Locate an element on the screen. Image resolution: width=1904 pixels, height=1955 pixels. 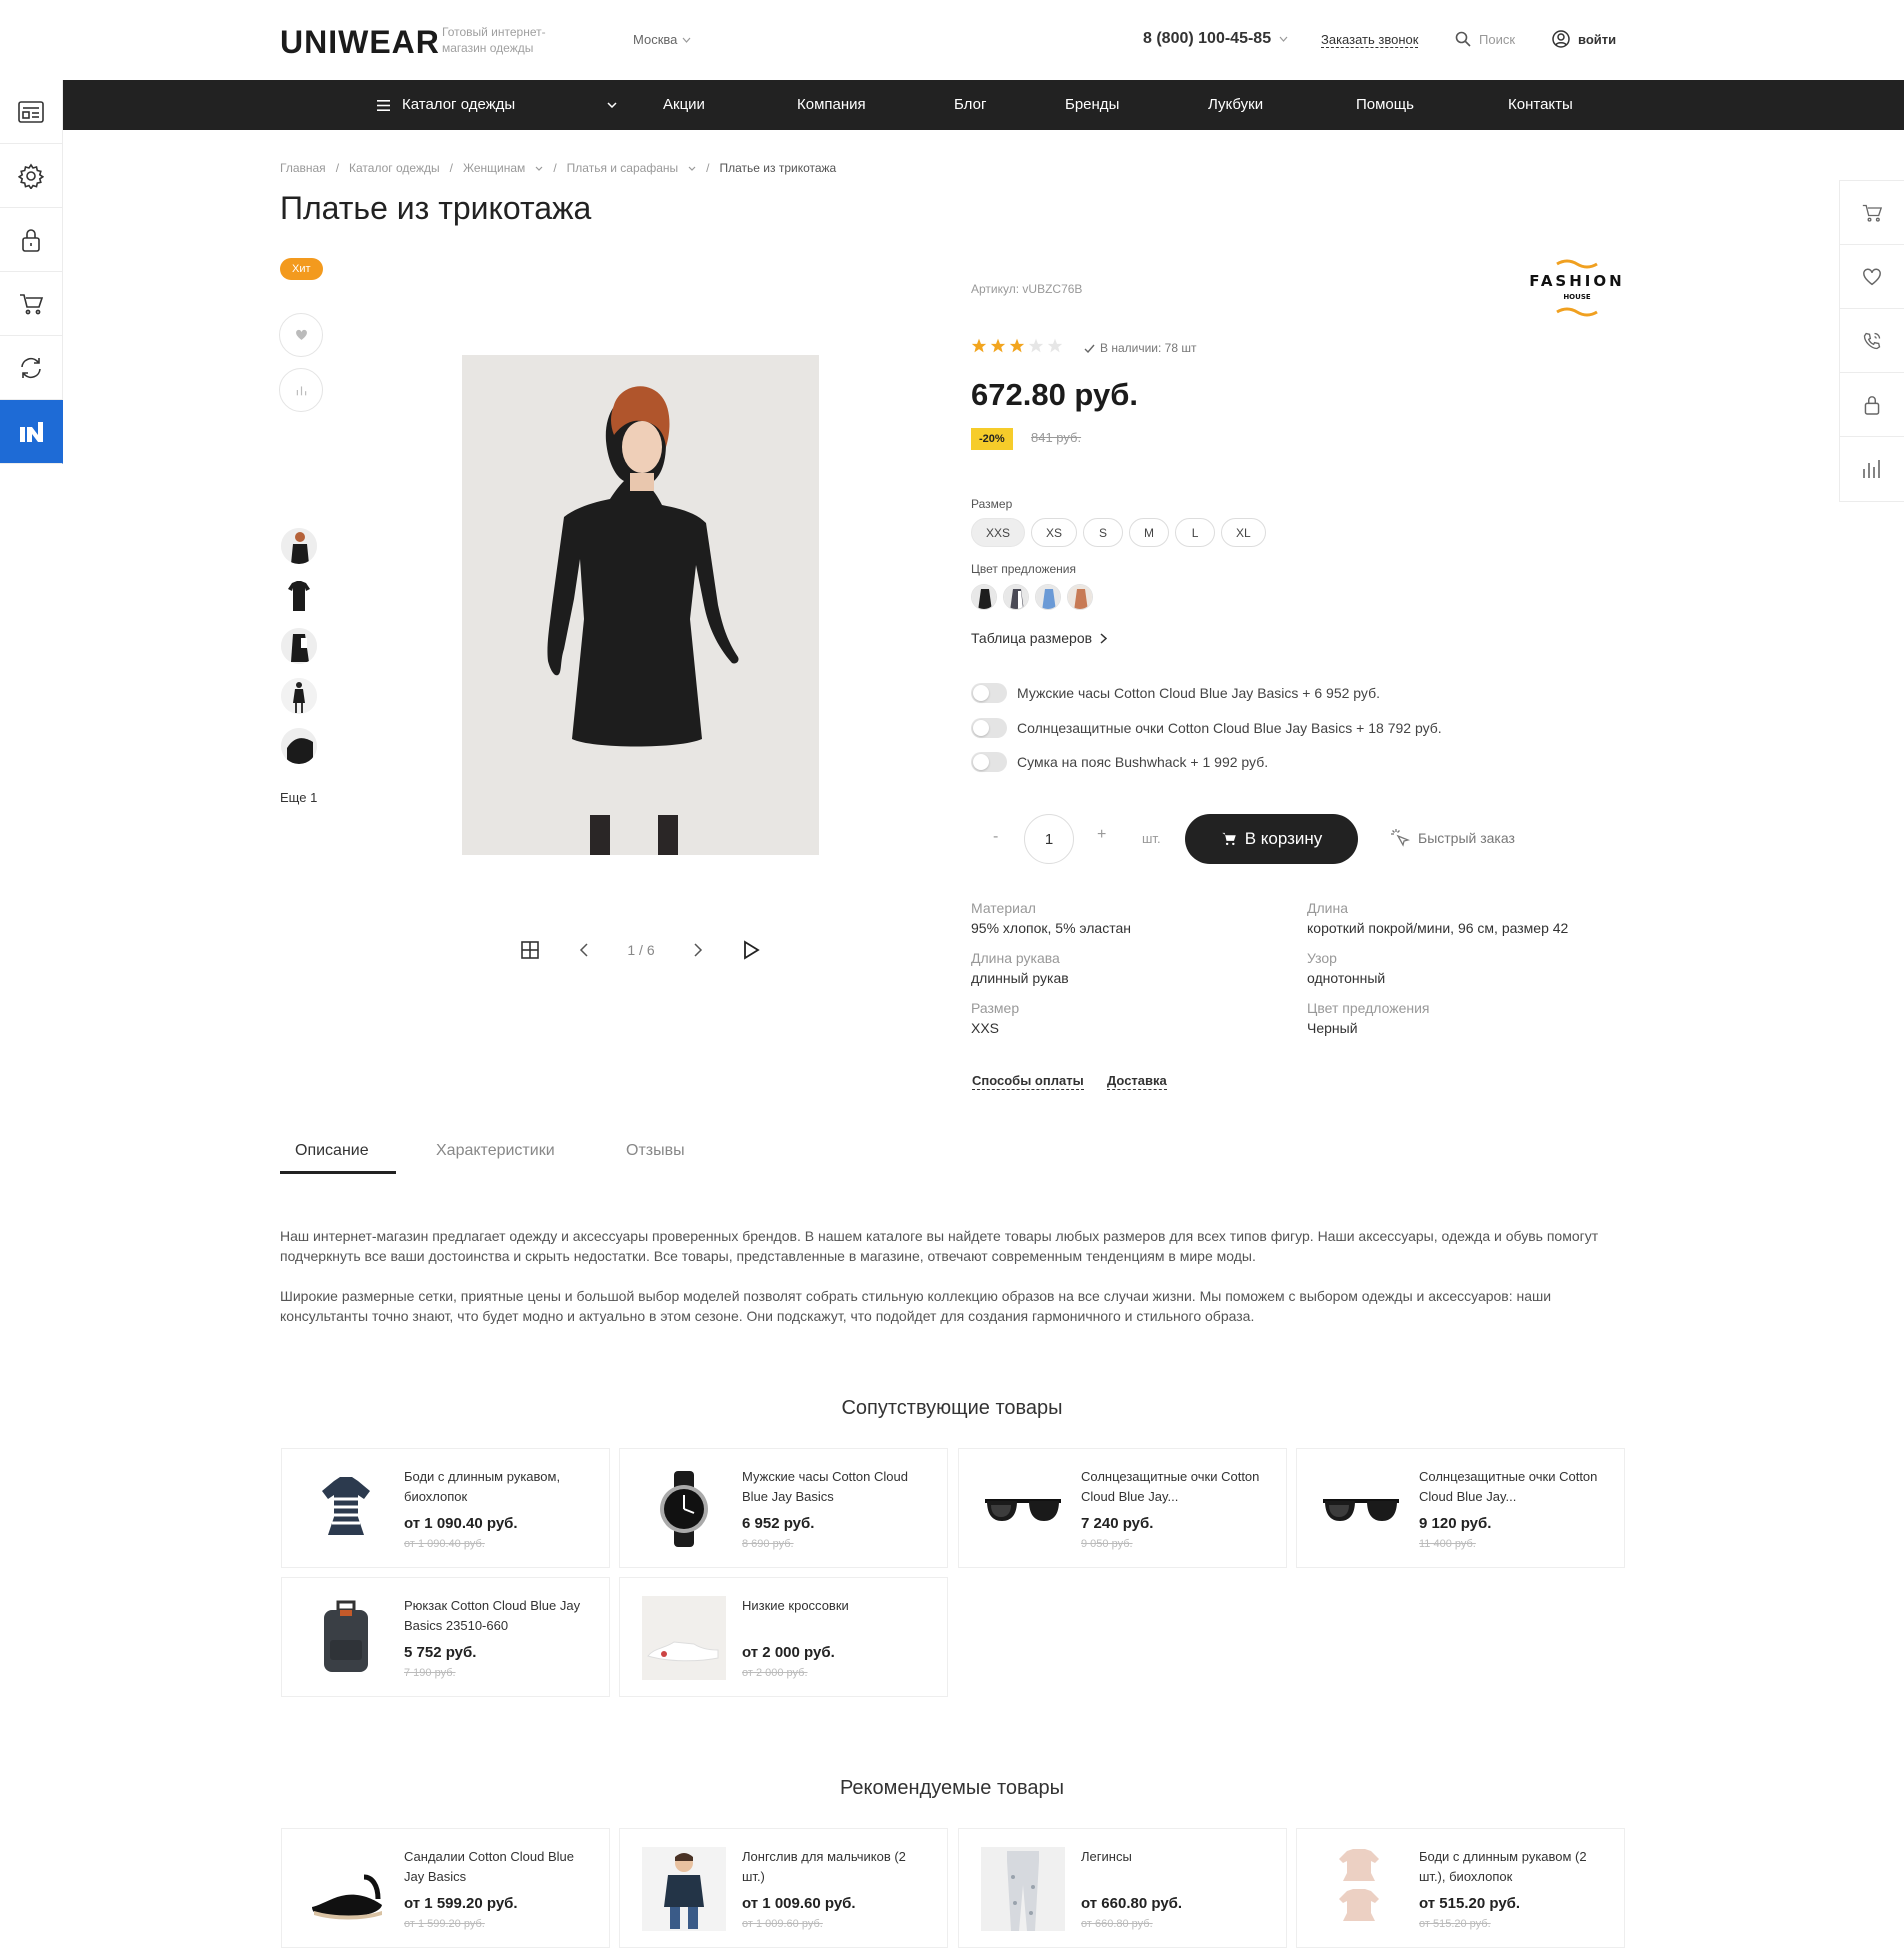
sandal-icon is located at coordinates (346, 1889).